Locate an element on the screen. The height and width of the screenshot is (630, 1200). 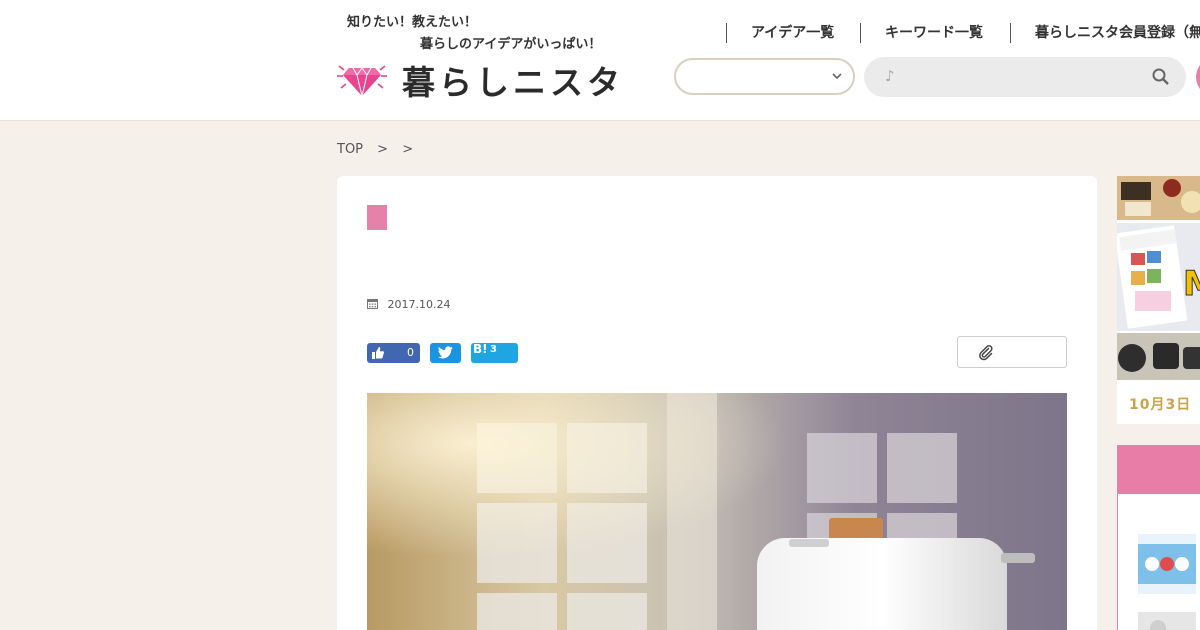
twitter-bird-icon is located at coordinates (445, 352).